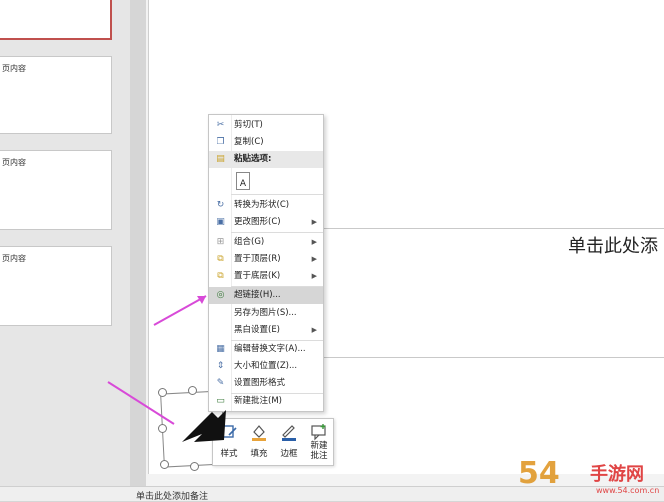  What do you see at coordinates (539, 473) in the screenshot?
I see `watermark-logo: 54` at bounding box center [539, 473].